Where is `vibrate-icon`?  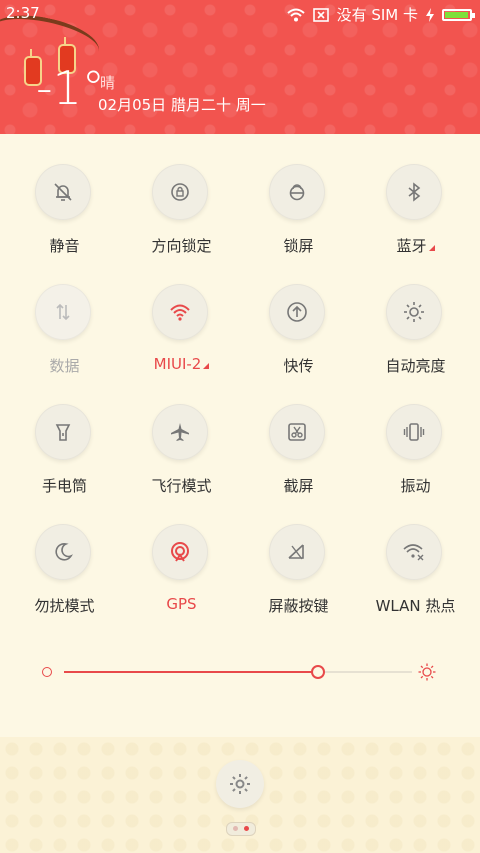
vibrate-icon is located at coordinates (414, 432).